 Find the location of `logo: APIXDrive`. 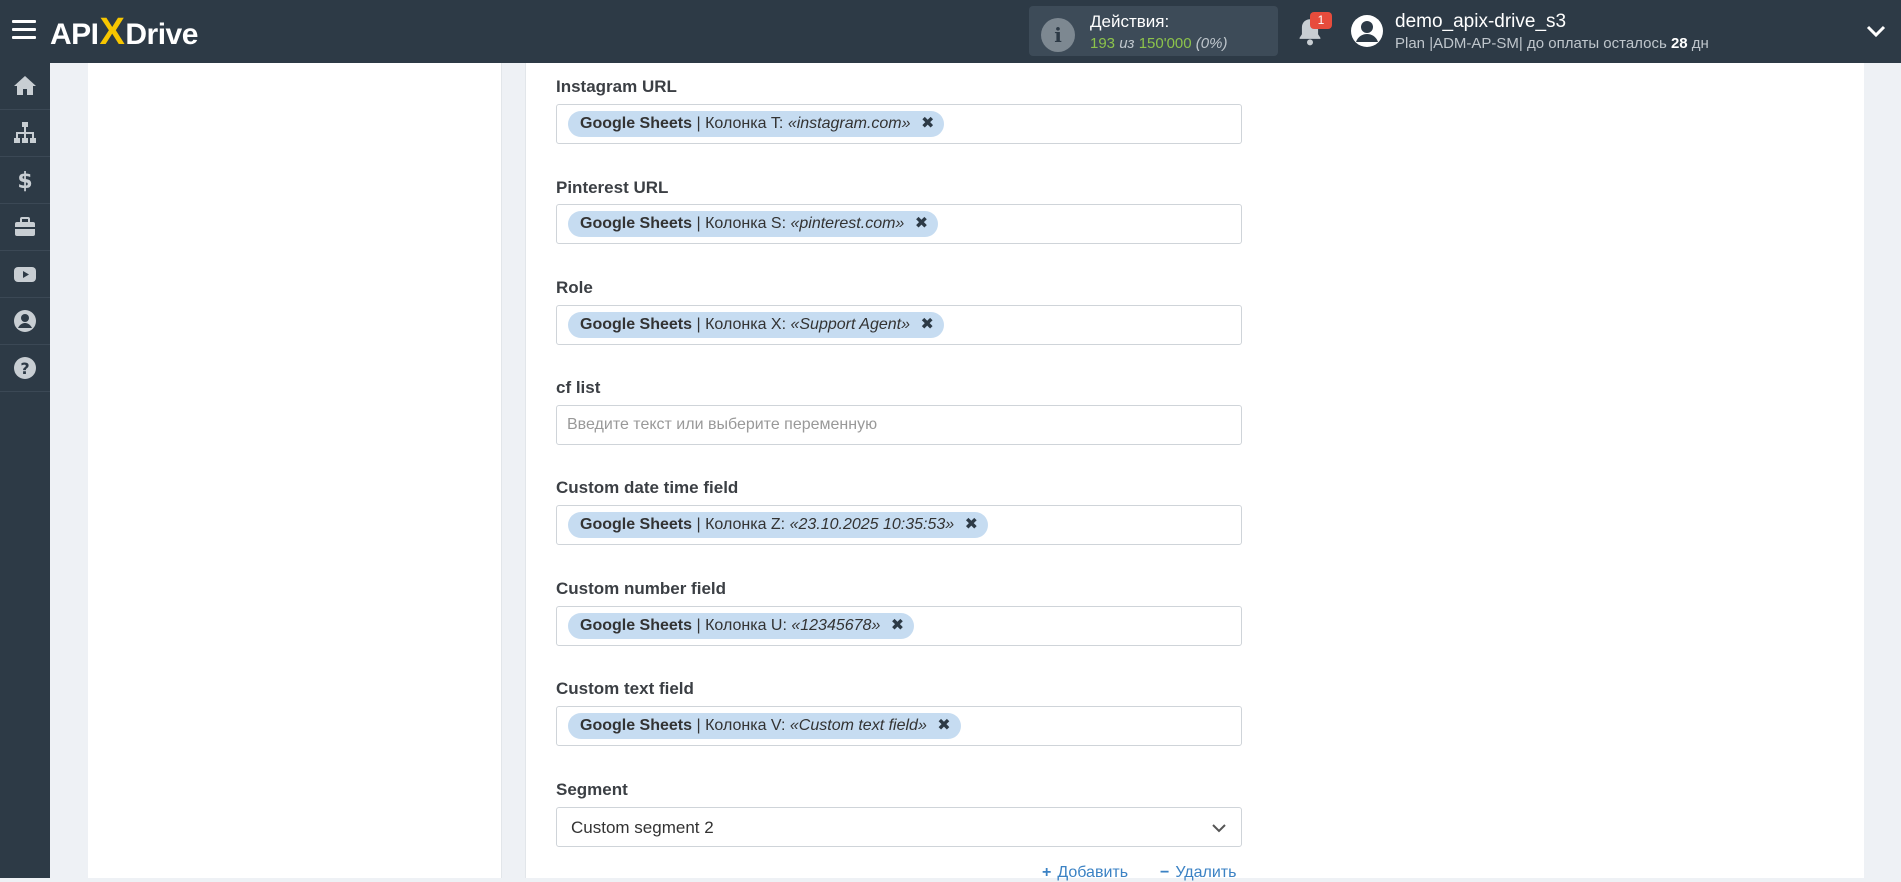

logo: APIXDrive is located at coordinates (124, 32).